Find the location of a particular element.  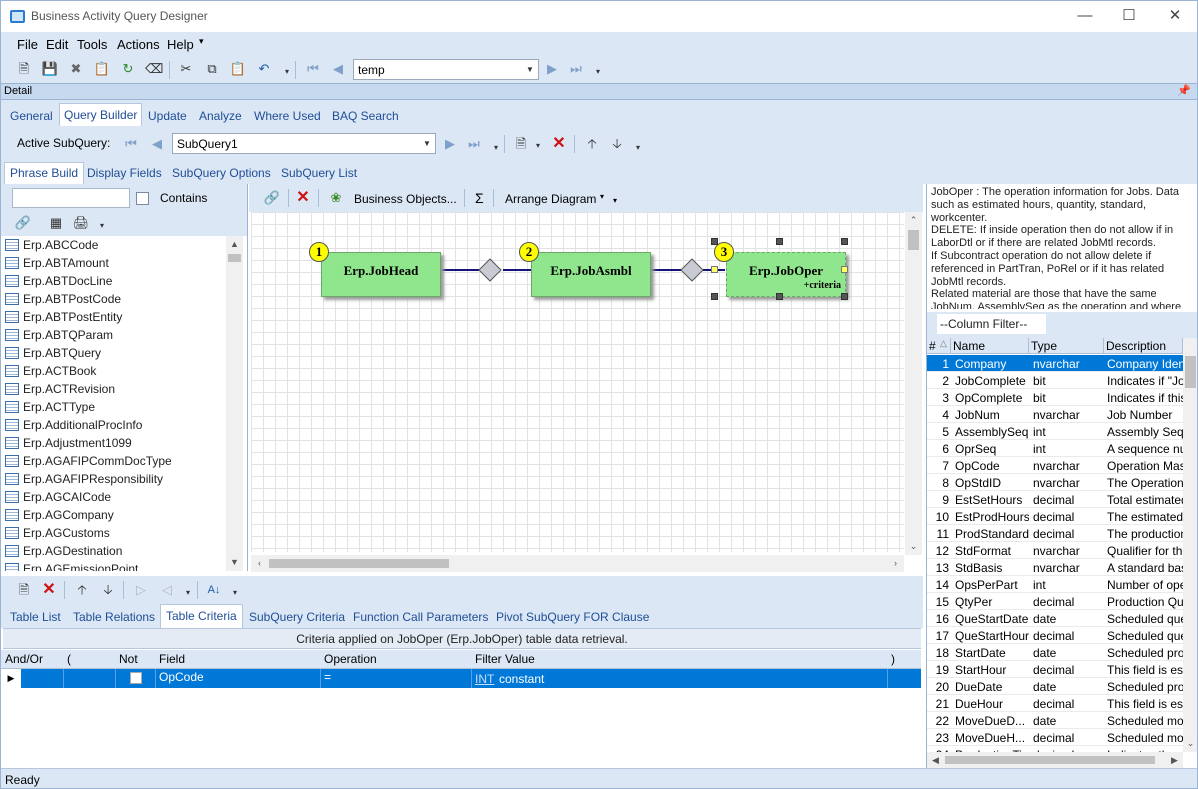

prev-subquery-icon: ◀ is located at coordinates (157, 144).